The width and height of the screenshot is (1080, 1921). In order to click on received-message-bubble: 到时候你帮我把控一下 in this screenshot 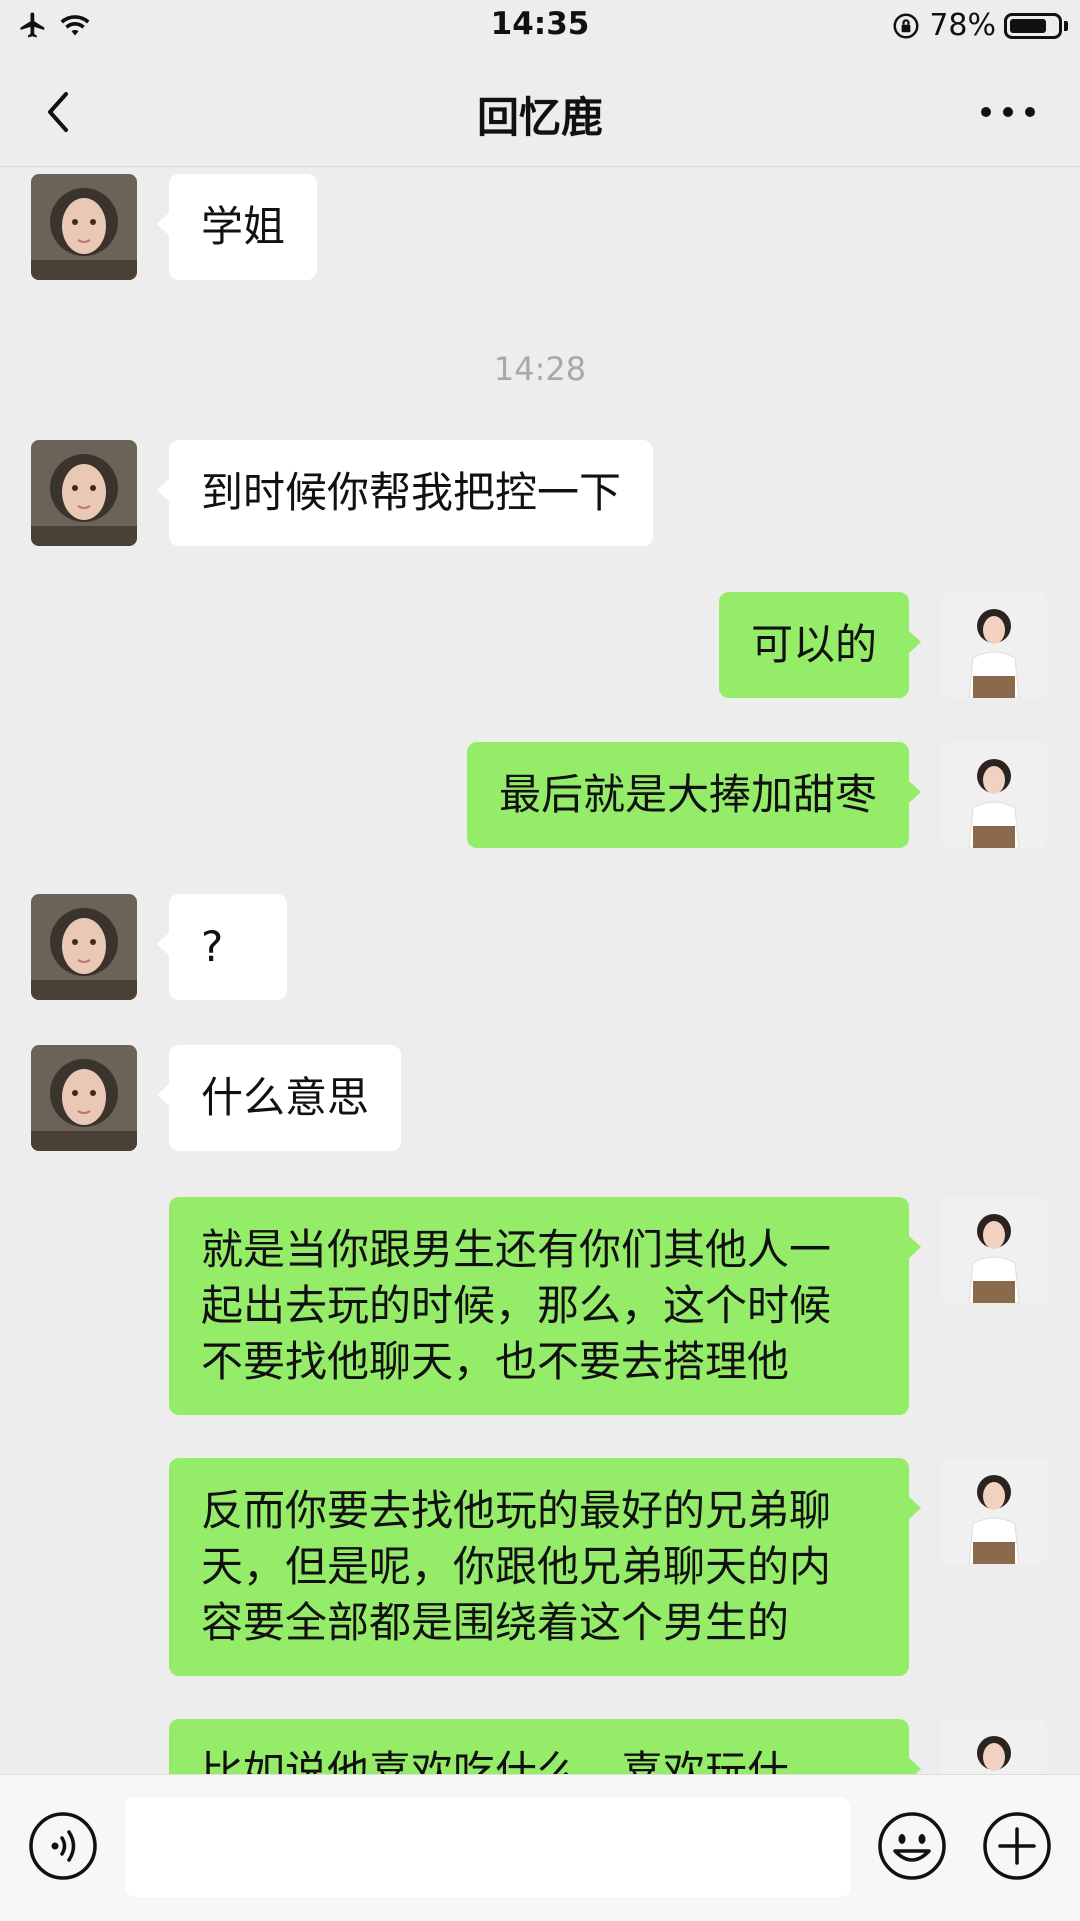, I will do `click(405, 493)`.